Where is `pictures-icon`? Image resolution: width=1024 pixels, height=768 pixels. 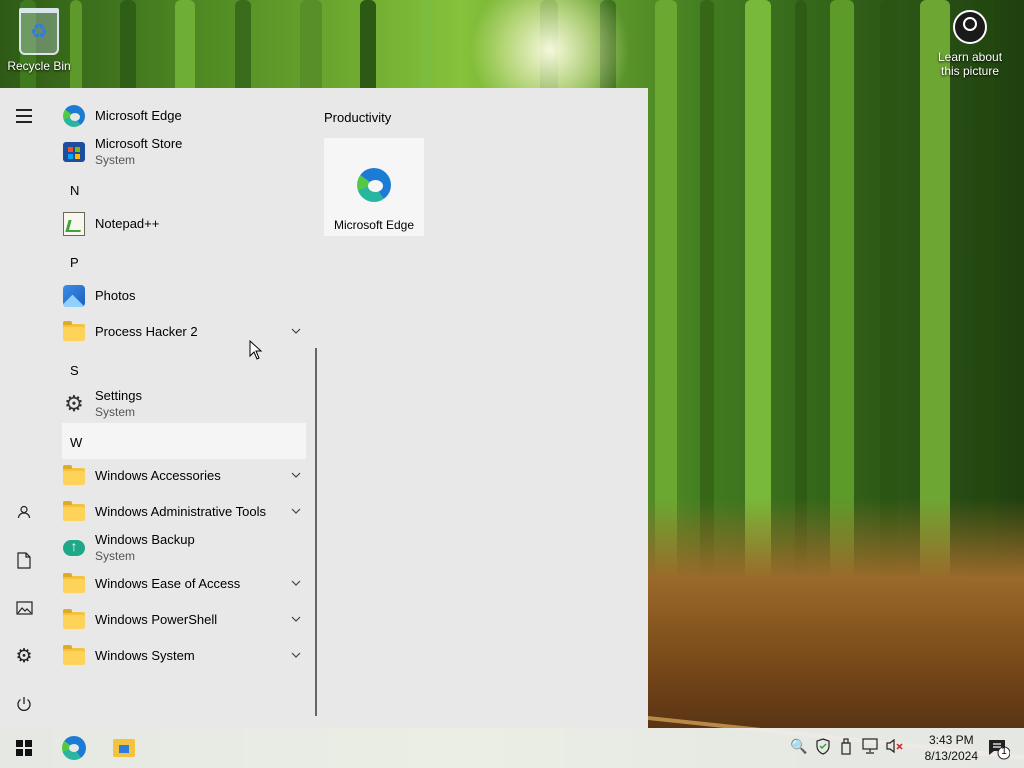 pictures-icon is located at coordinates (24, 608).